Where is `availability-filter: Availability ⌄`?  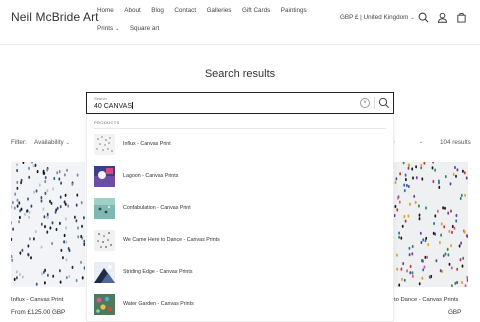 availability-filter: Availability ⌄ is located at coordinates (52, 142).